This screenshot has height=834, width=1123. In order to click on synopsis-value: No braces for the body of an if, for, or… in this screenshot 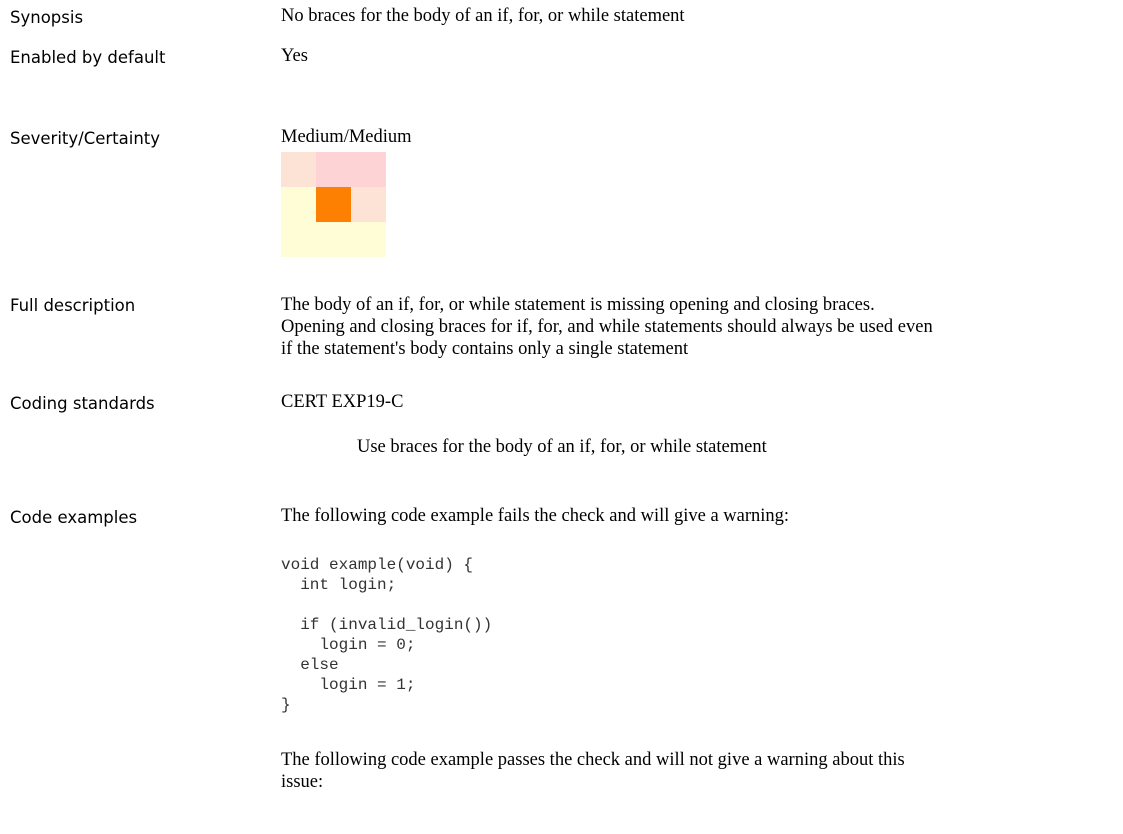, I will do `click(483, 16)`.